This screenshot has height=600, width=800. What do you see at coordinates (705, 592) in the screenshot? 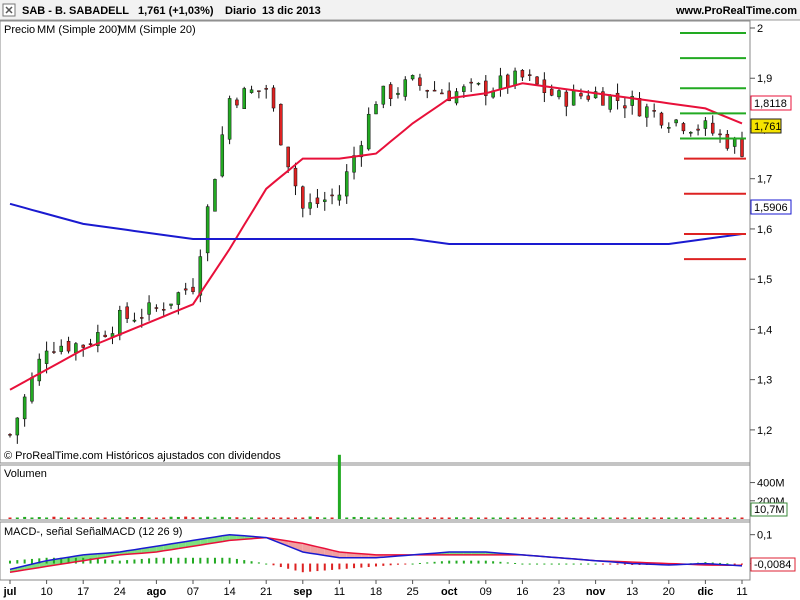
I see `x-tick-label: dic` at bounding box center [705, 592].